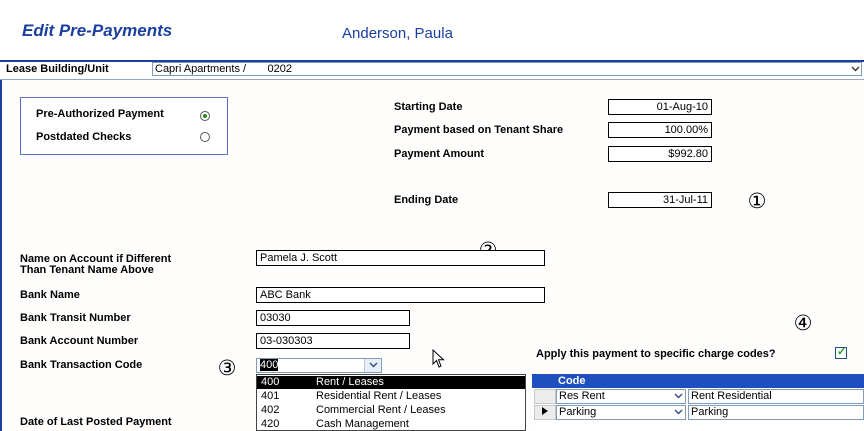 The width and height of the screenshot is (864, 431). What do you see at coordinates (757, 201) in the screenshot?
I see `callout-1: ①` at bounding box center [757, 201].